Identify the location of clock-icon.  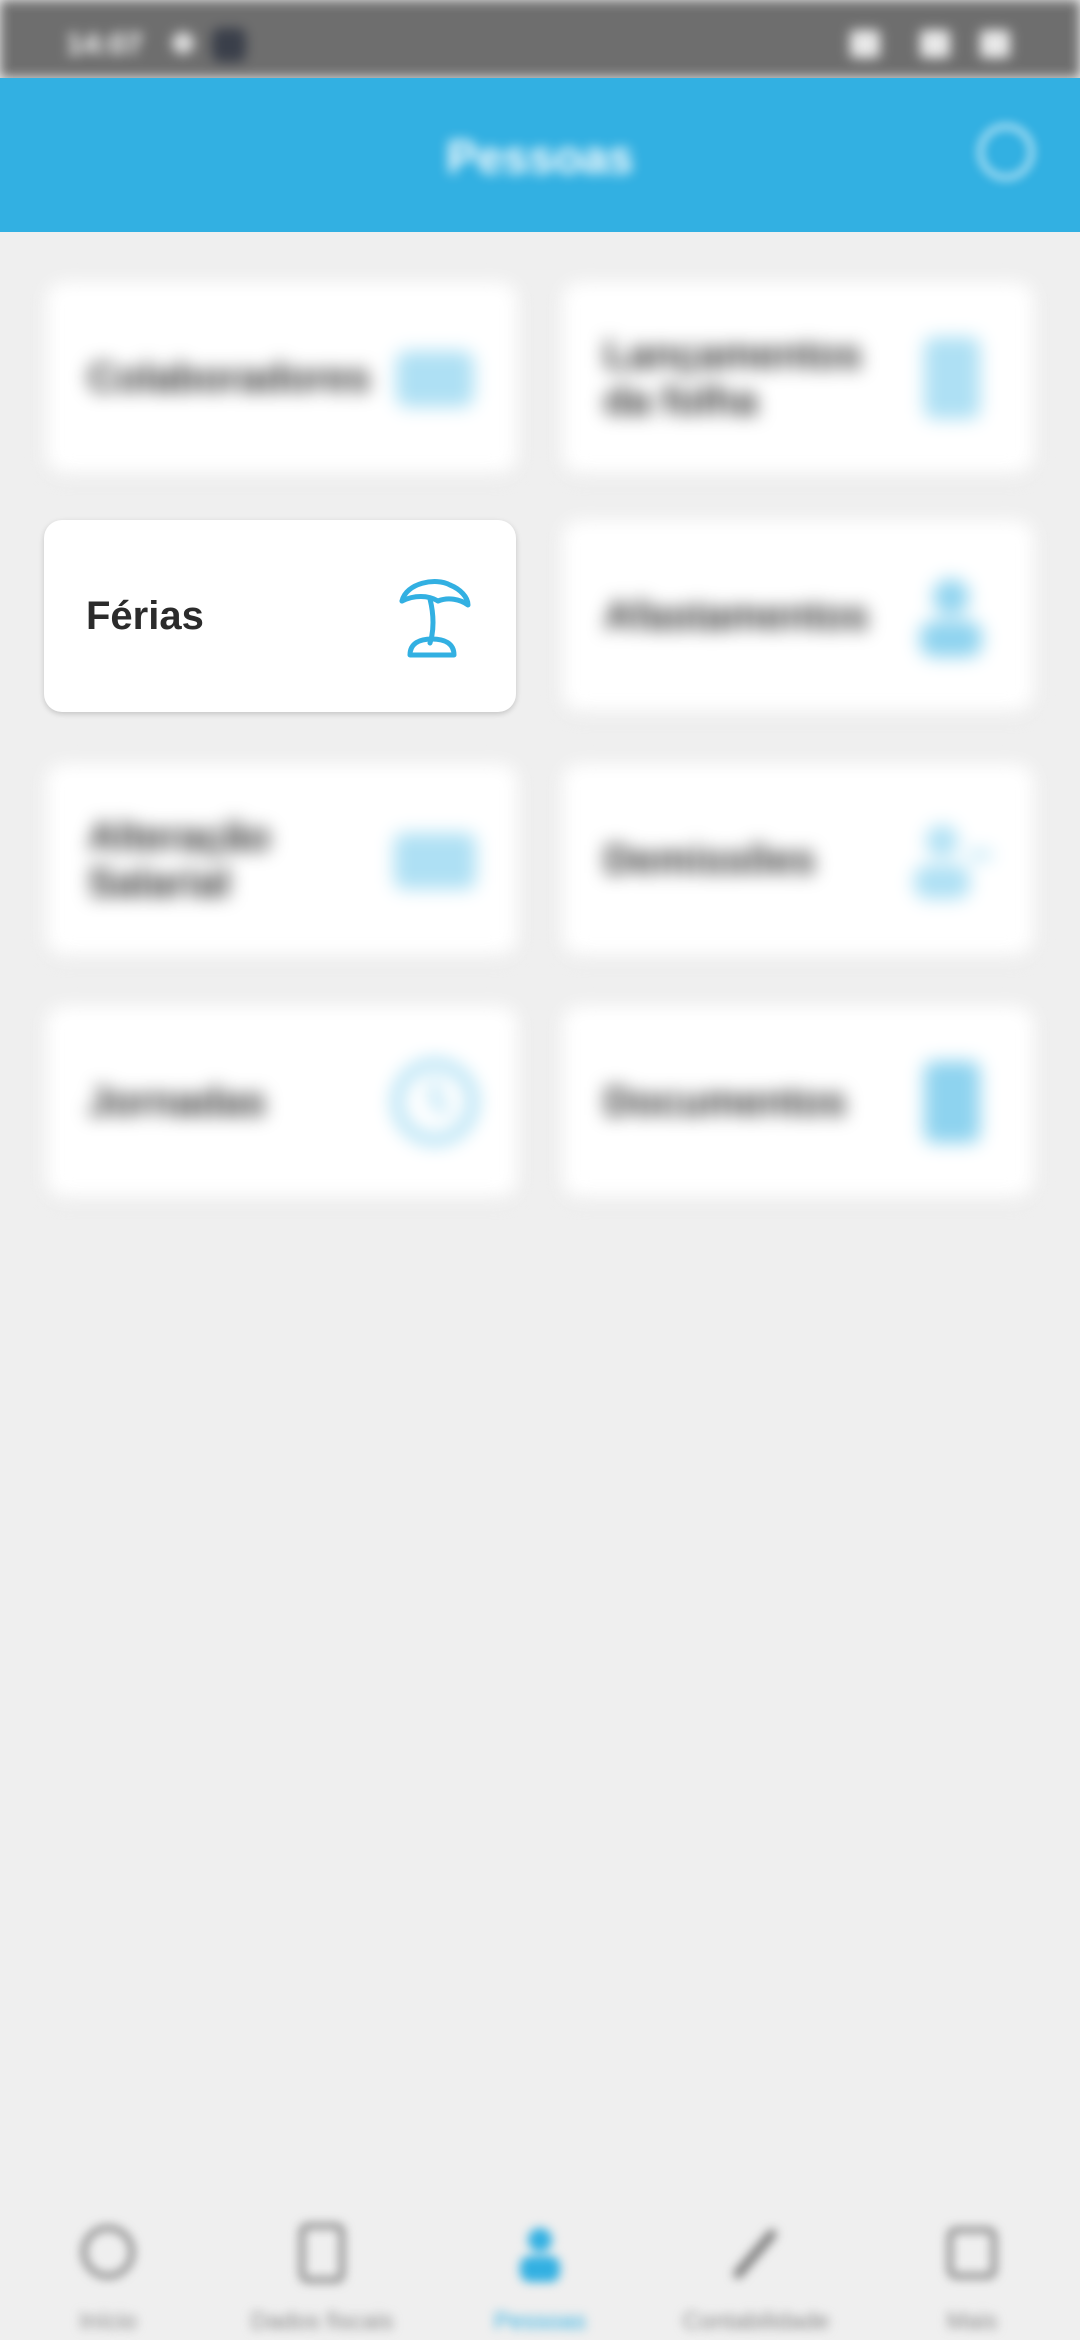
(435, 1102).